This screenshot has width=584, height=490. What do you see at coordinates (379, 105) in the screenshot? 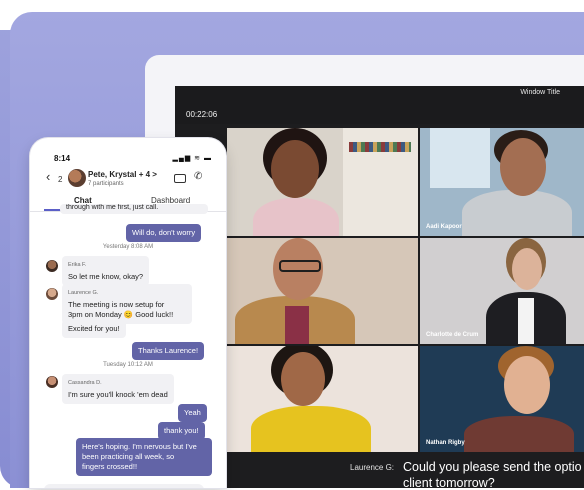
I see `meeting-topbar: Window Title 00:22:06` at bounding box center [379, 105].